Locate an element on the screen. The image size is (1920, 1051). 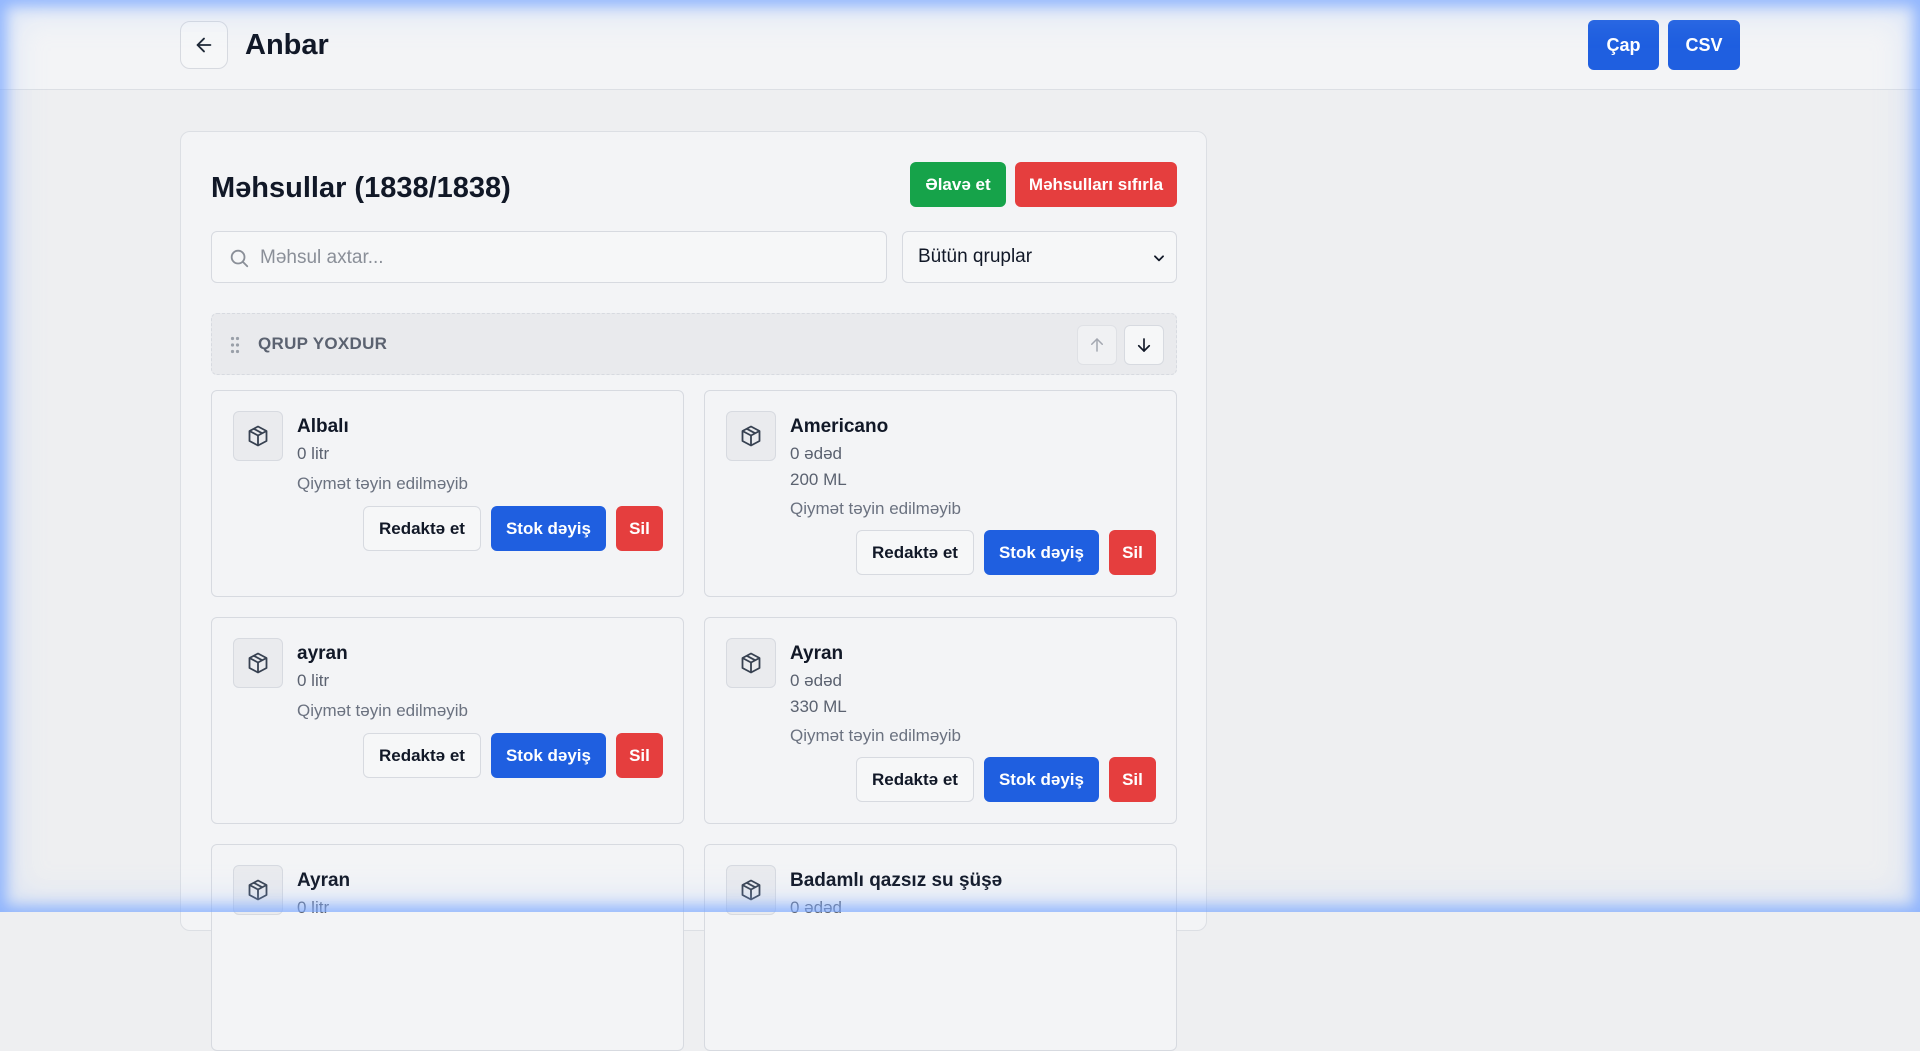
page-title: Anbar is located at coordinates (287, 45).